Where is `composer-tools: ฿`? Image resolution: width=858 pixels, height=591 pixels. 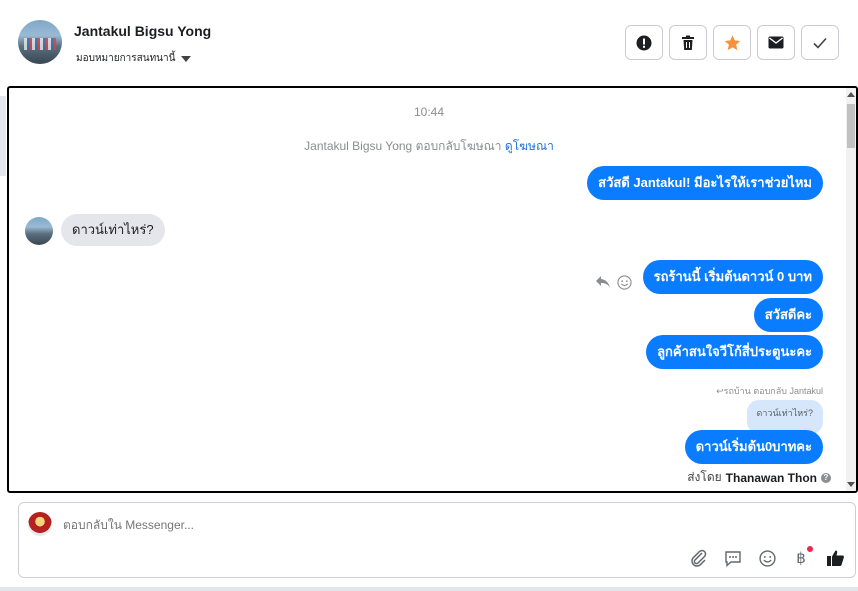 composer-tools: ฿ is located at coordinates (767, 557).